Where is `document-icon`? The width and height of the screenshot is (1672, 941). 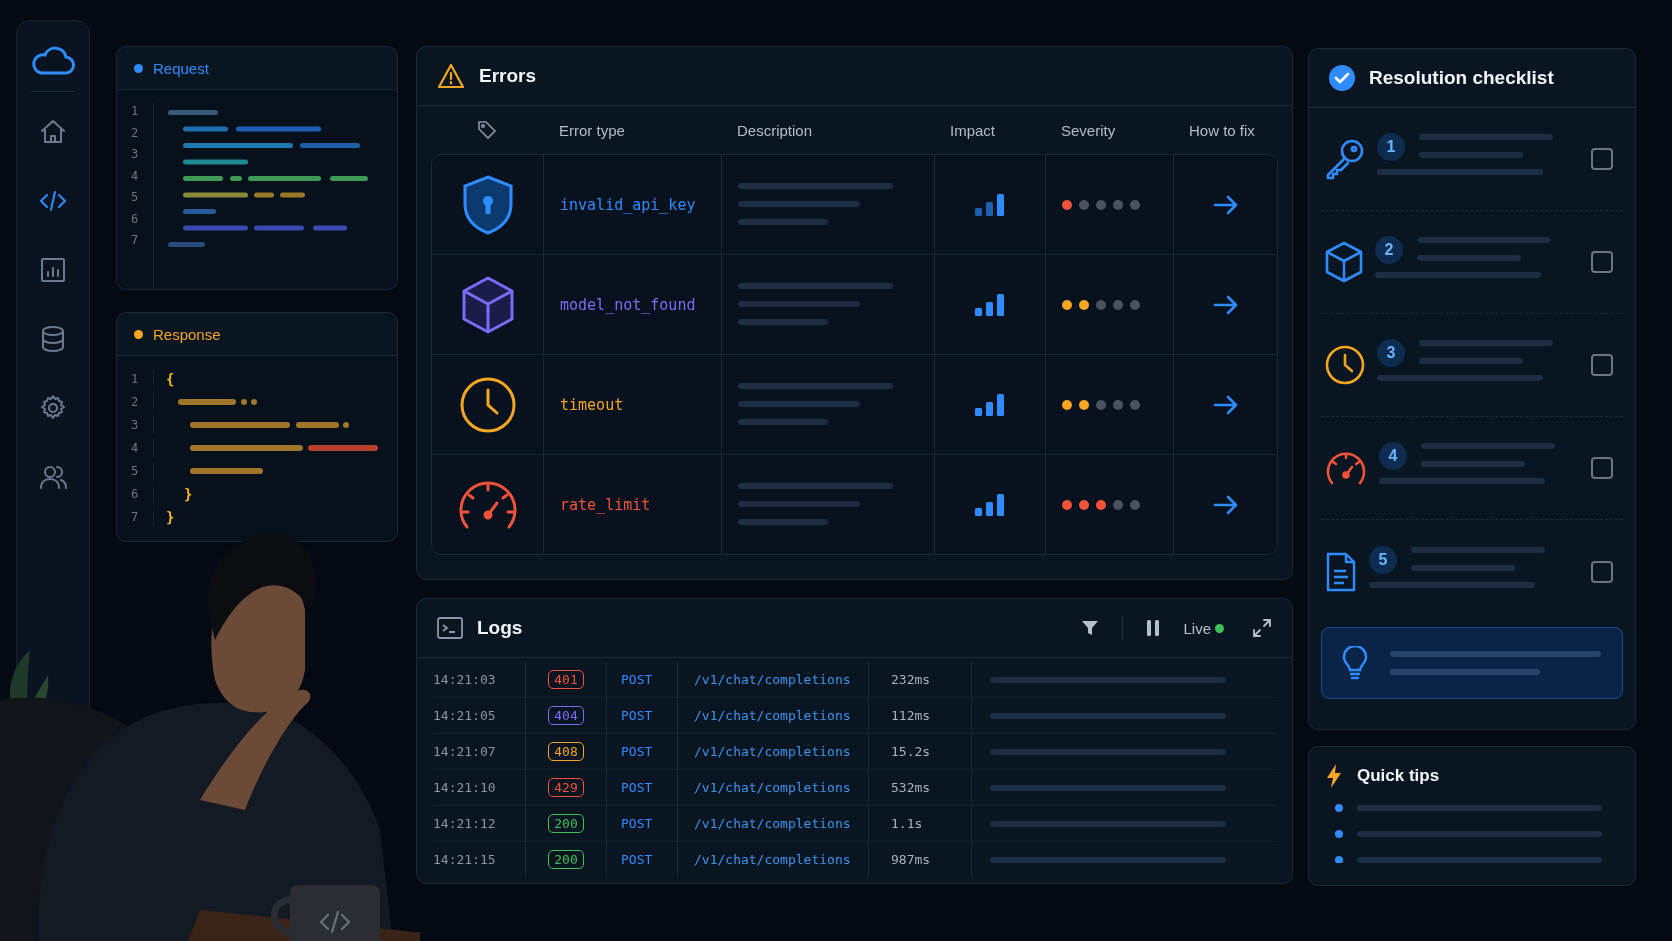 document-icon is located at coordinates (1341, 571).